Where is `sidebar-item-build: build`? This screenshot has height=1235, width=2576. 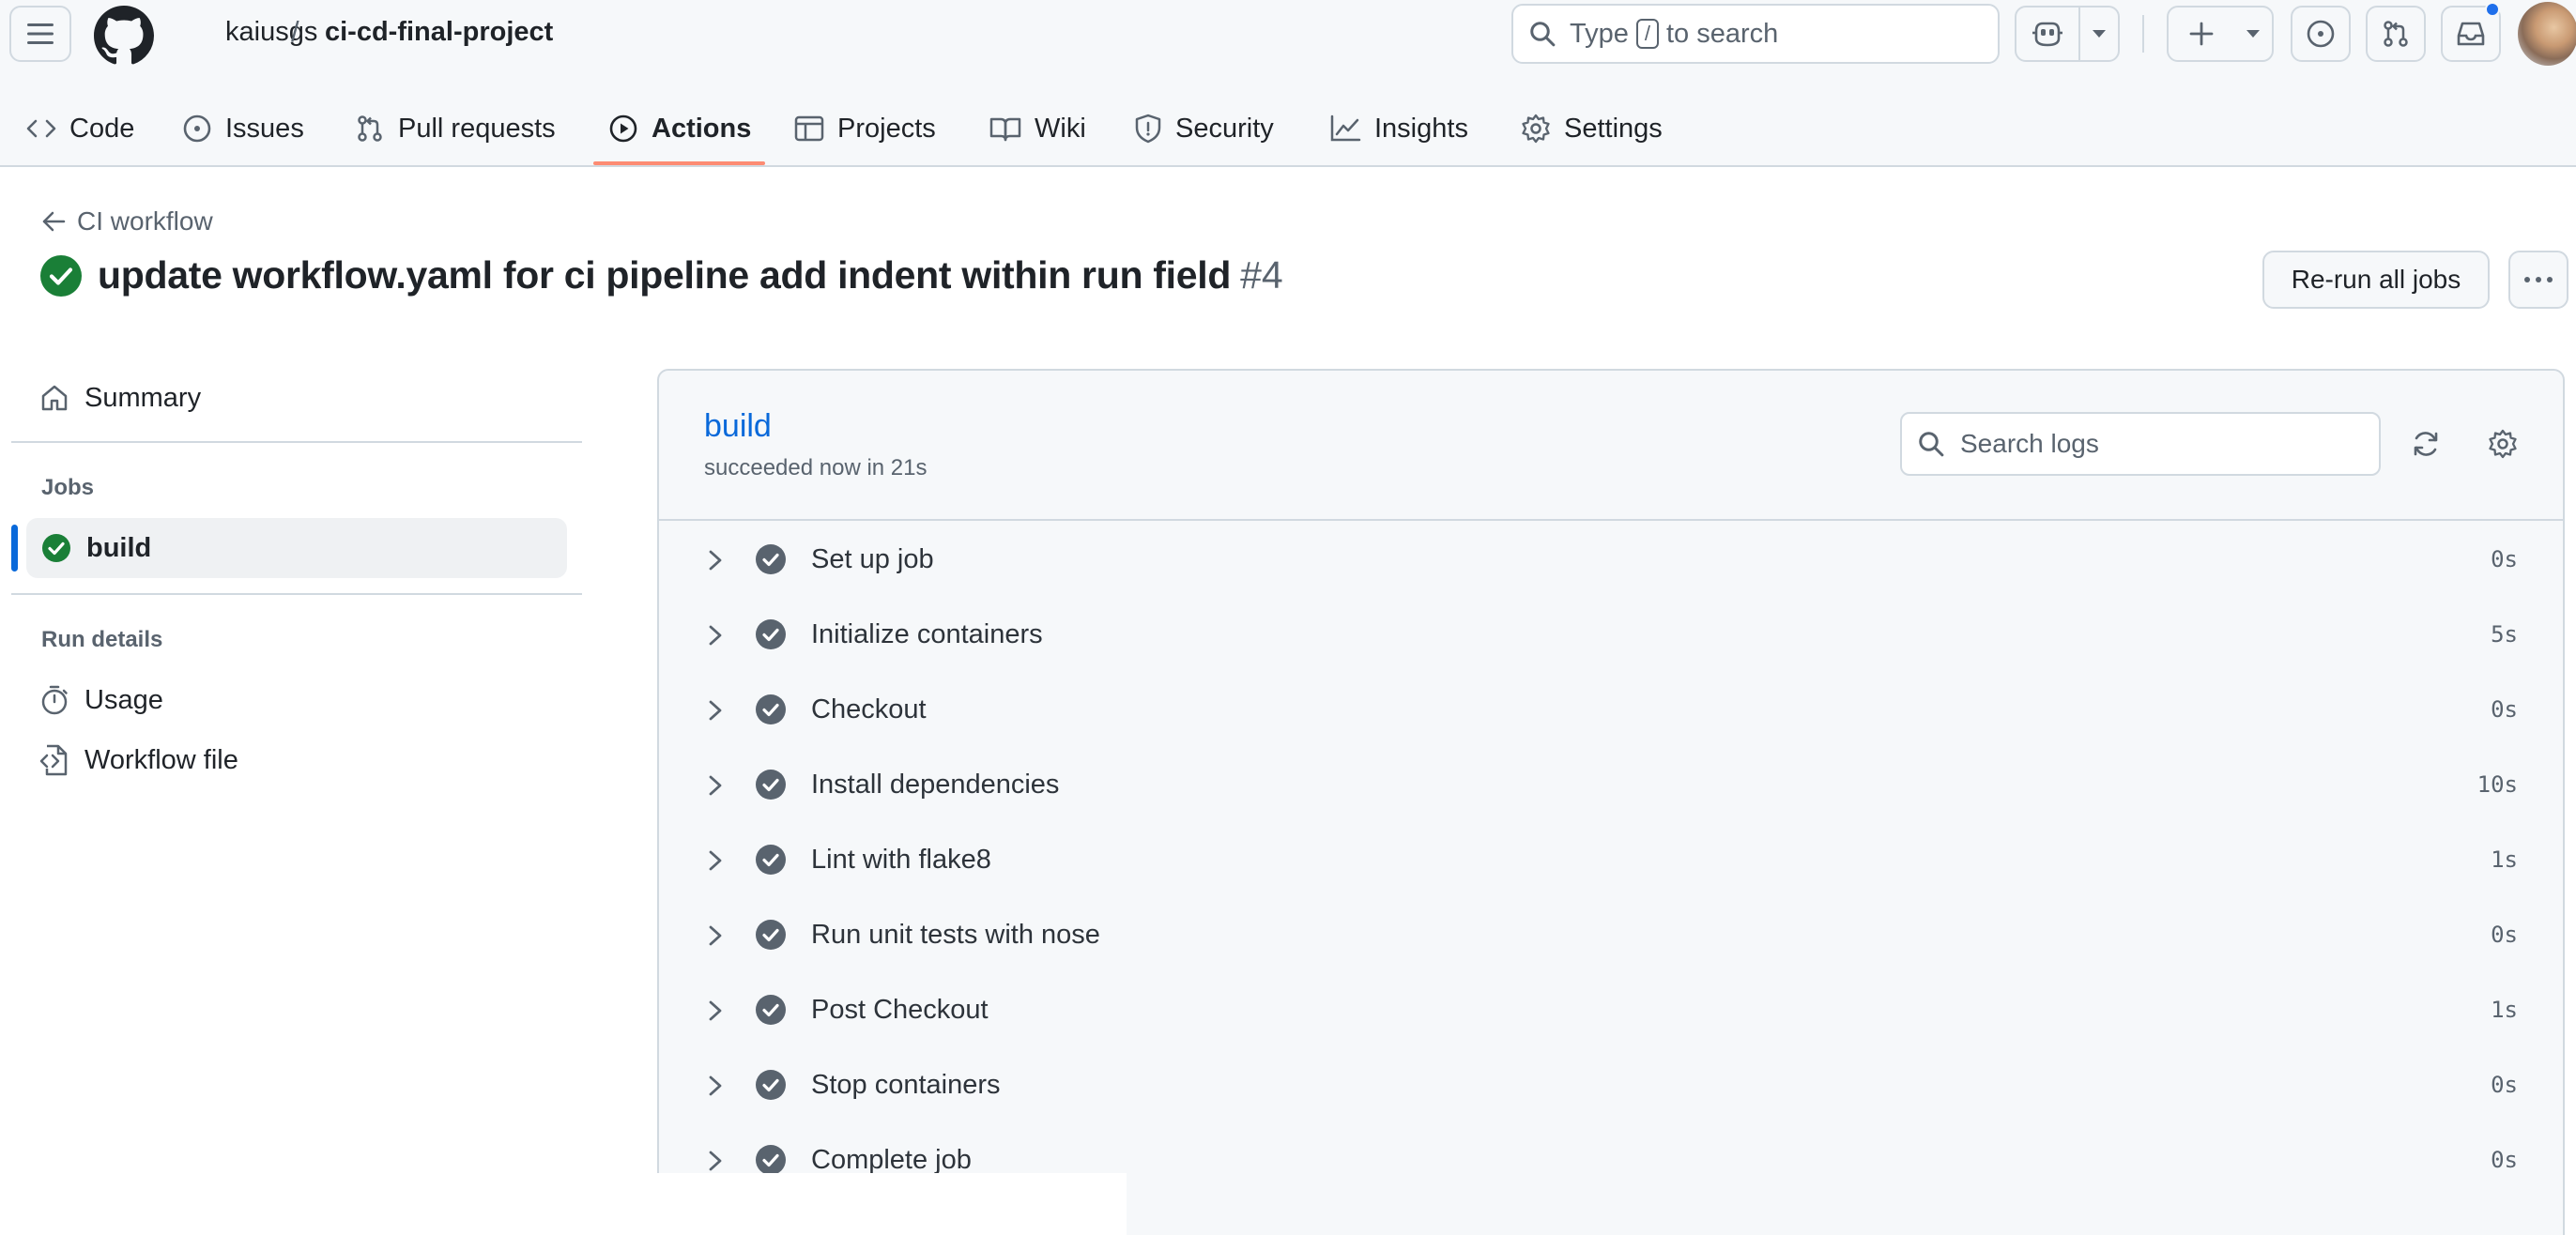
sidebar-item-build: build is located at coordinates (296, 548).